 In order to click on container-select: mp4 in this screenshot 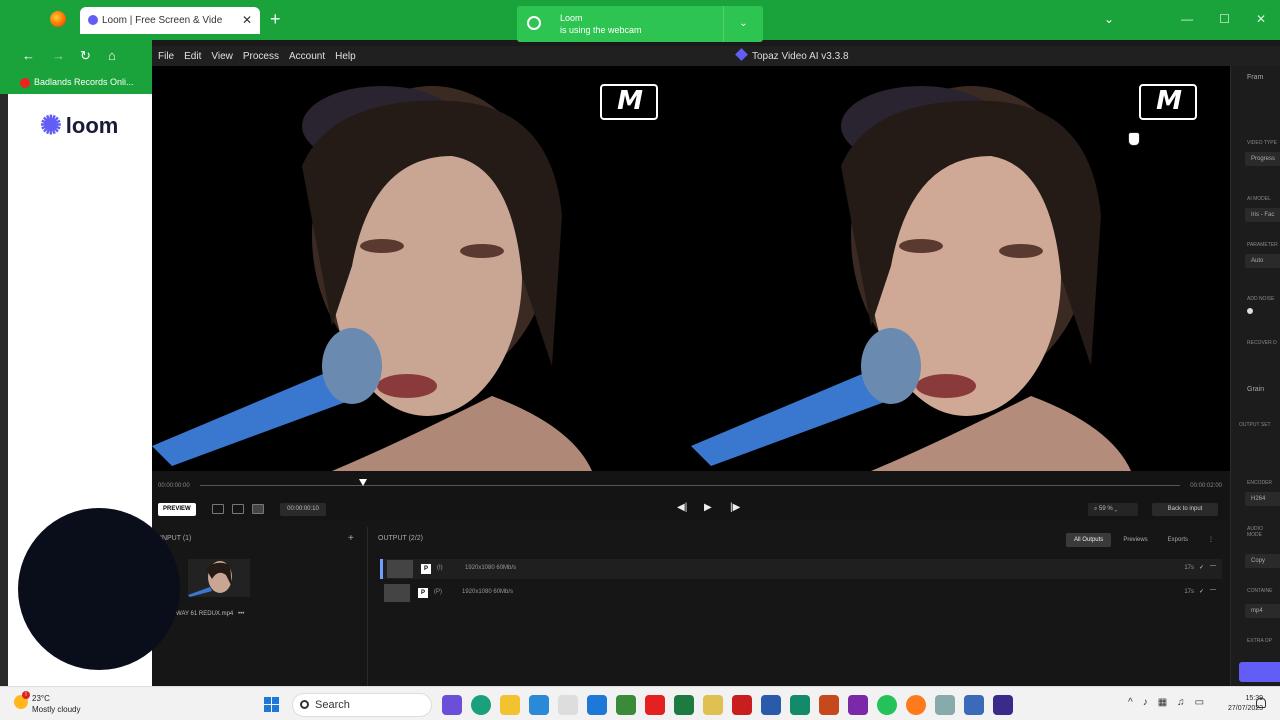, I will do `click(1262, 611)`.